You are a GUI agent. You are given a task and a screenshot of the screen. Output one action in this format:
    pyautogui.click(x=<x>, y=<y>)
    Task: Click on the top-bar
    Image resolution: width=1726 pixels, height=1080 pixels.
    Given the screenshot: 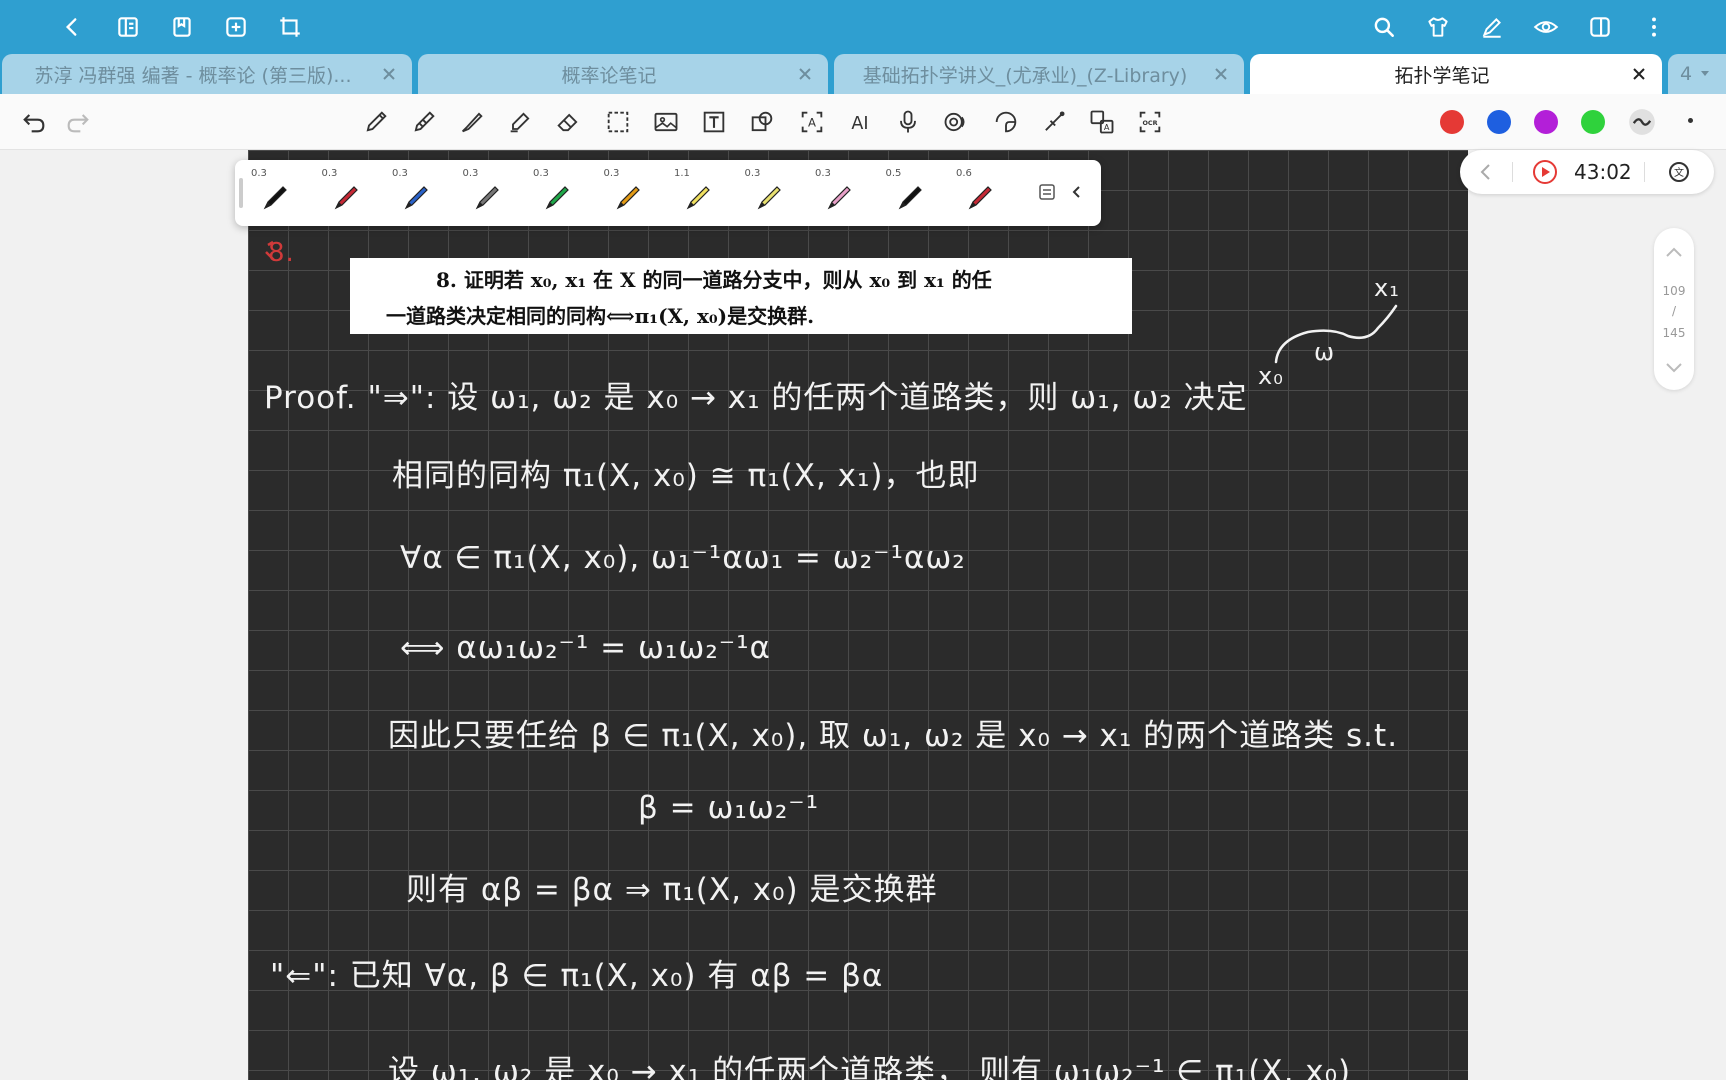 What is the action you would take?
    pyautogui.click(x=863, y=27)
    